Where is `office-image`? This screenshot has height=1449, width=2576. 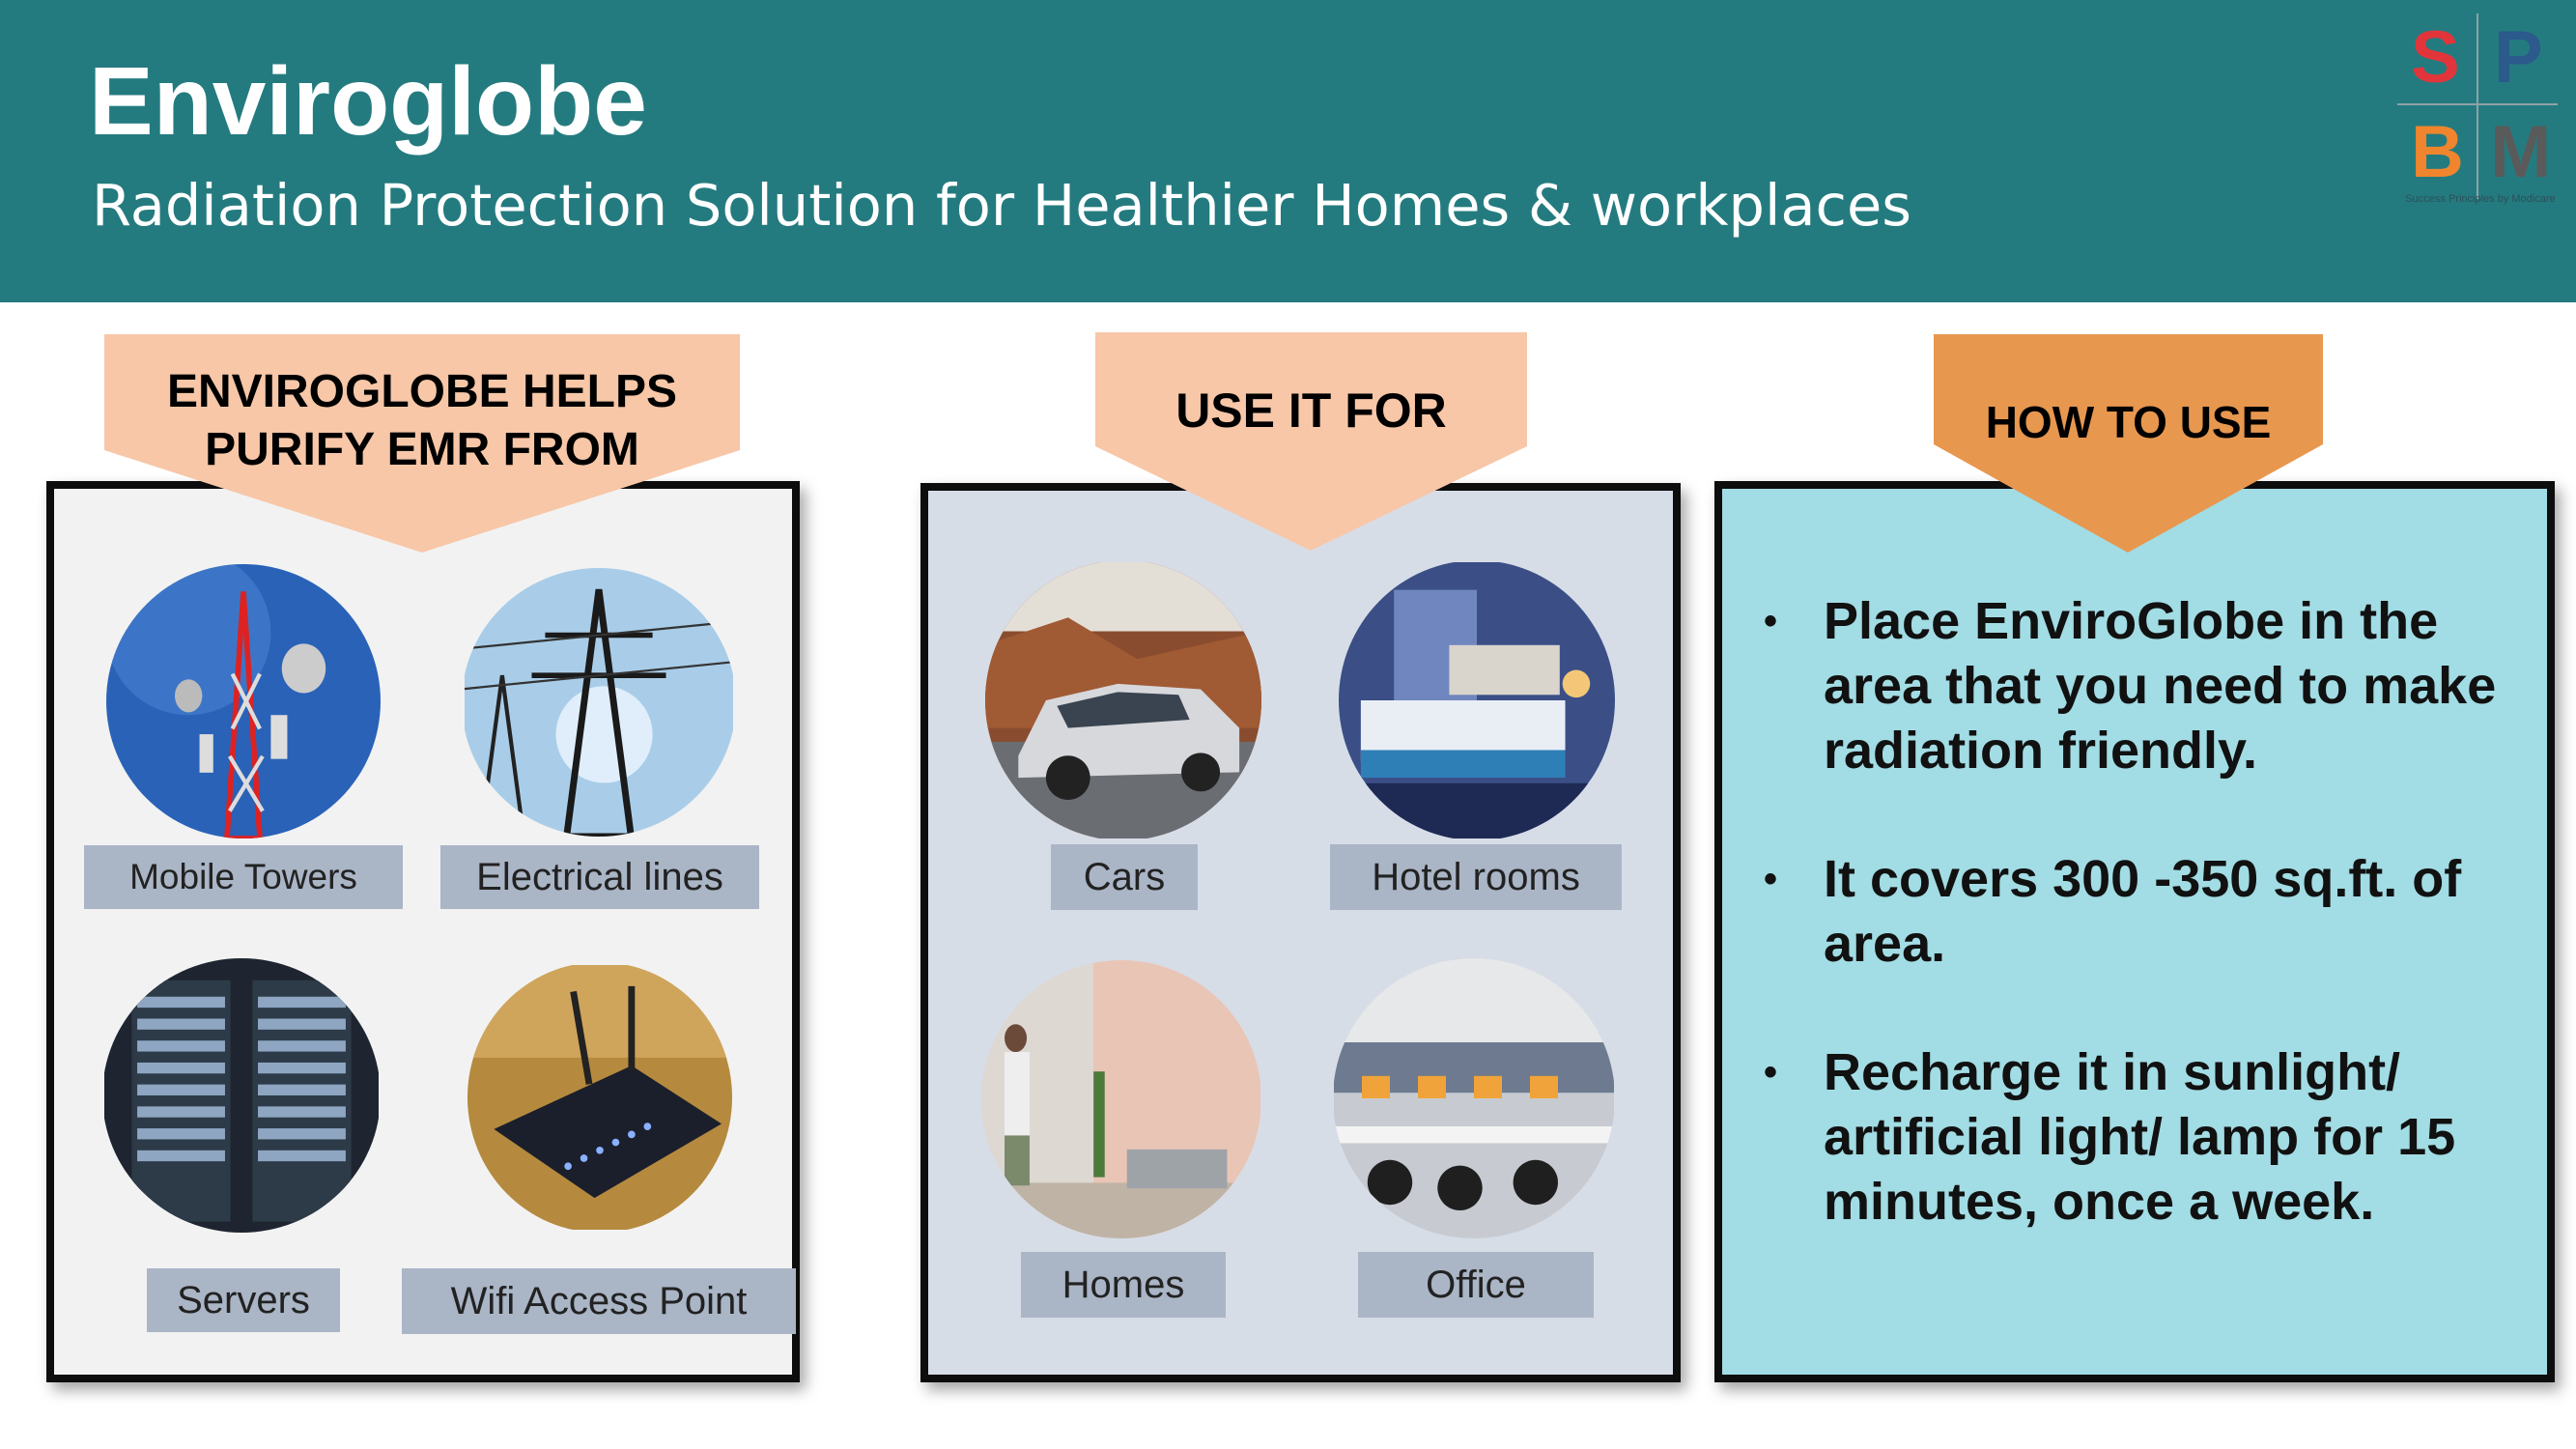 office-image is located at coordinates (1474, 1098).